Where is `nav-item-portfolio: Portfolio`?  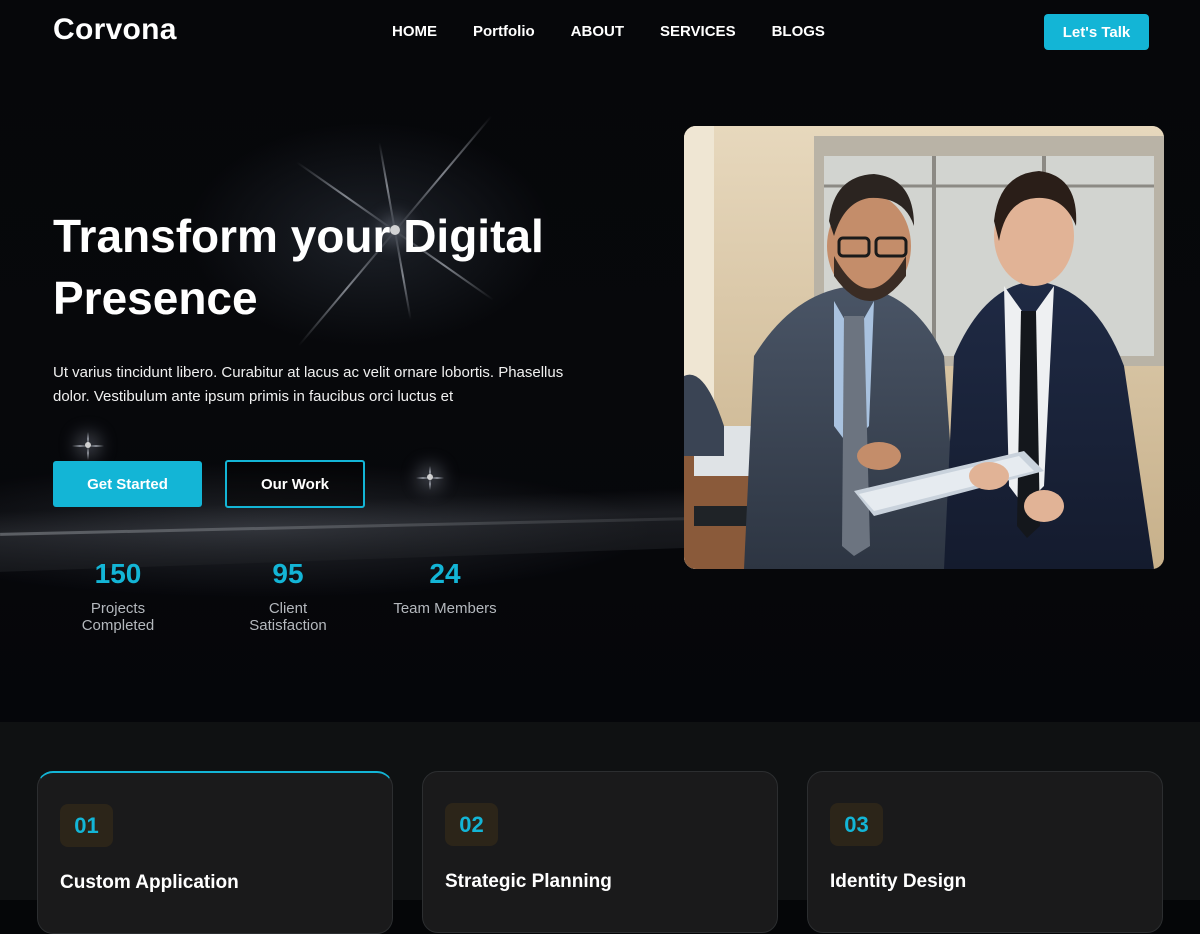 nav-item-portfolio: Portfolio is located at coordinates (504, 31).